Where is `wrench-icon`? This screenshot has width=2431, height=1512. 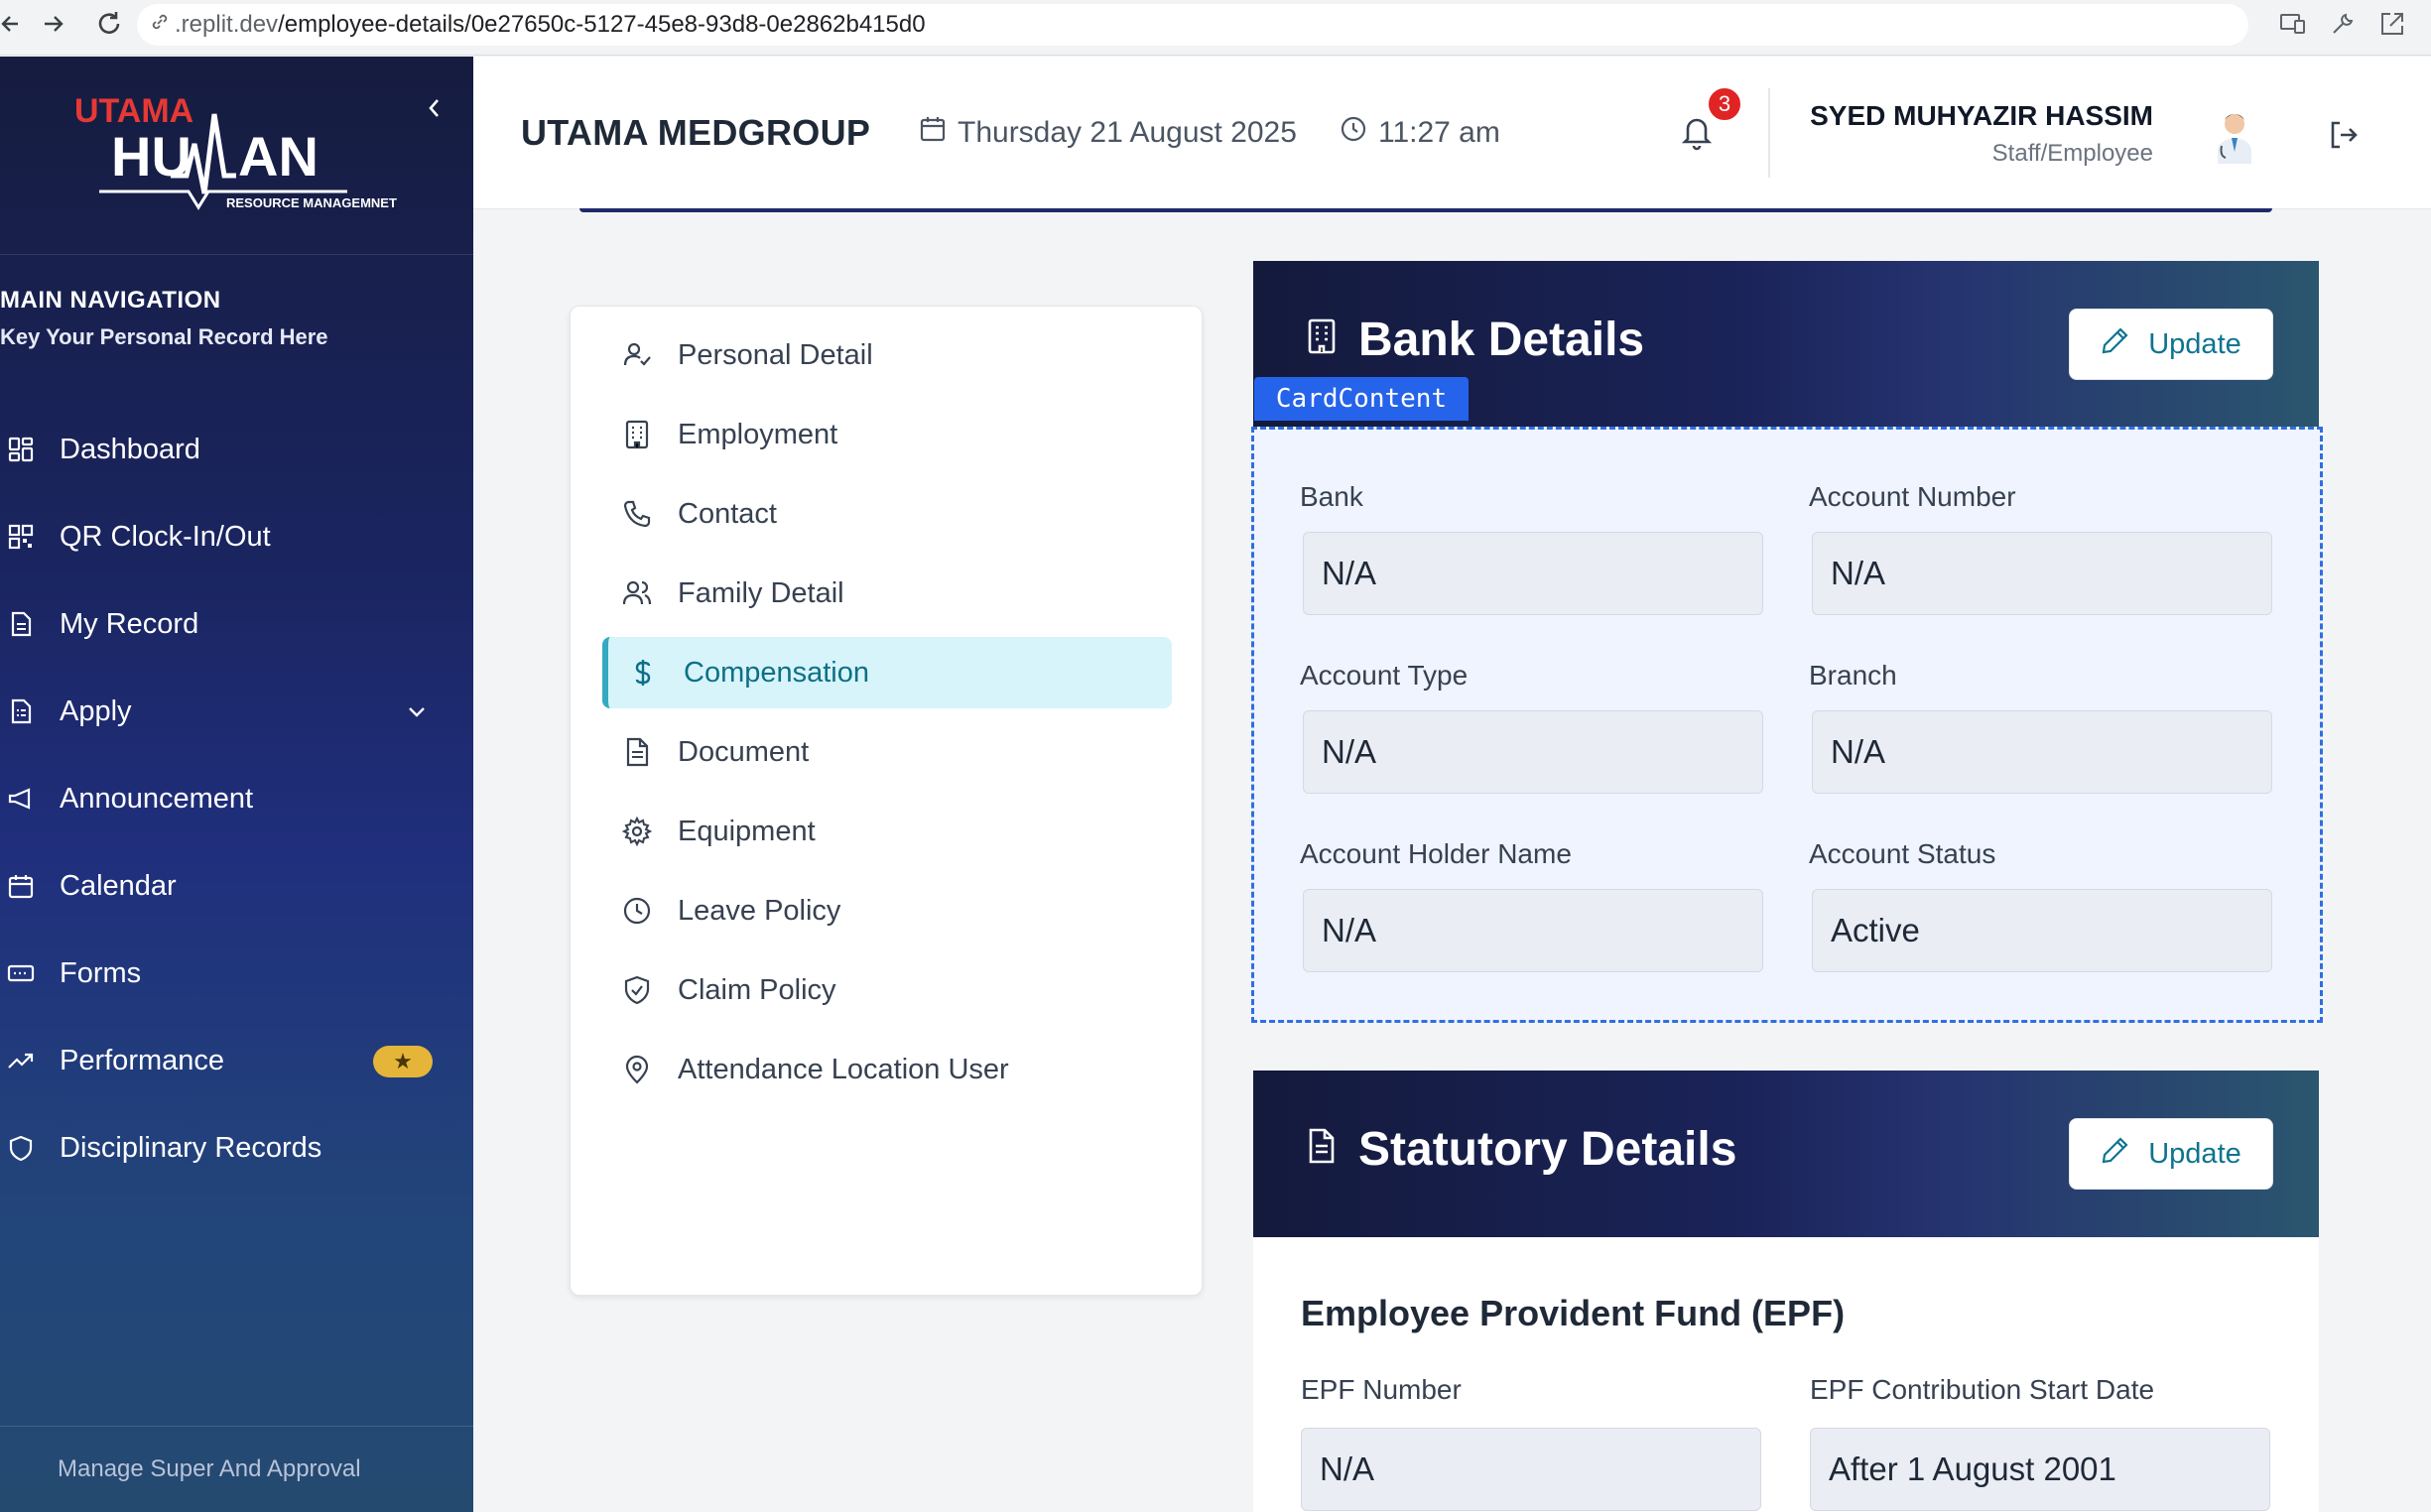
wrench-icon is located at coordinates (2343, 26).